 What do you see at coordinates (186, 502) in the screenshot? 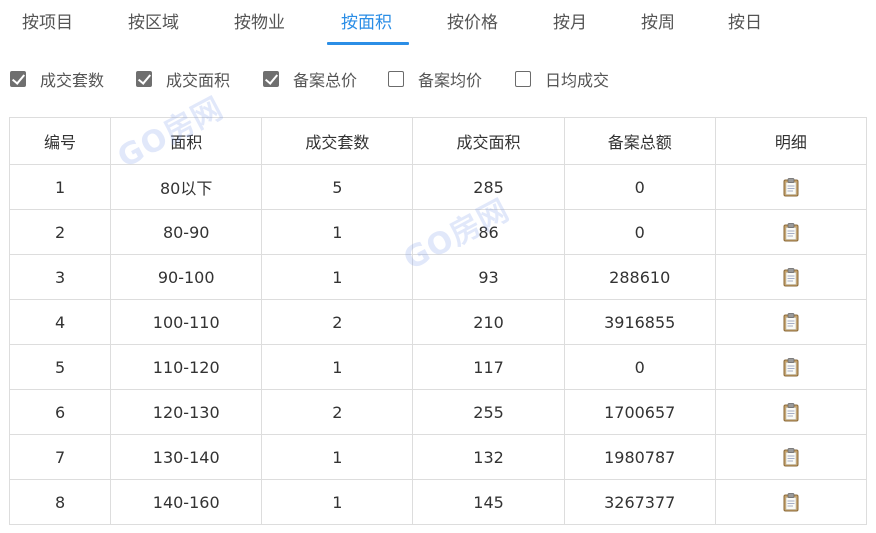
I see `cell-area: 140-160` at bounding box center [186, 502].